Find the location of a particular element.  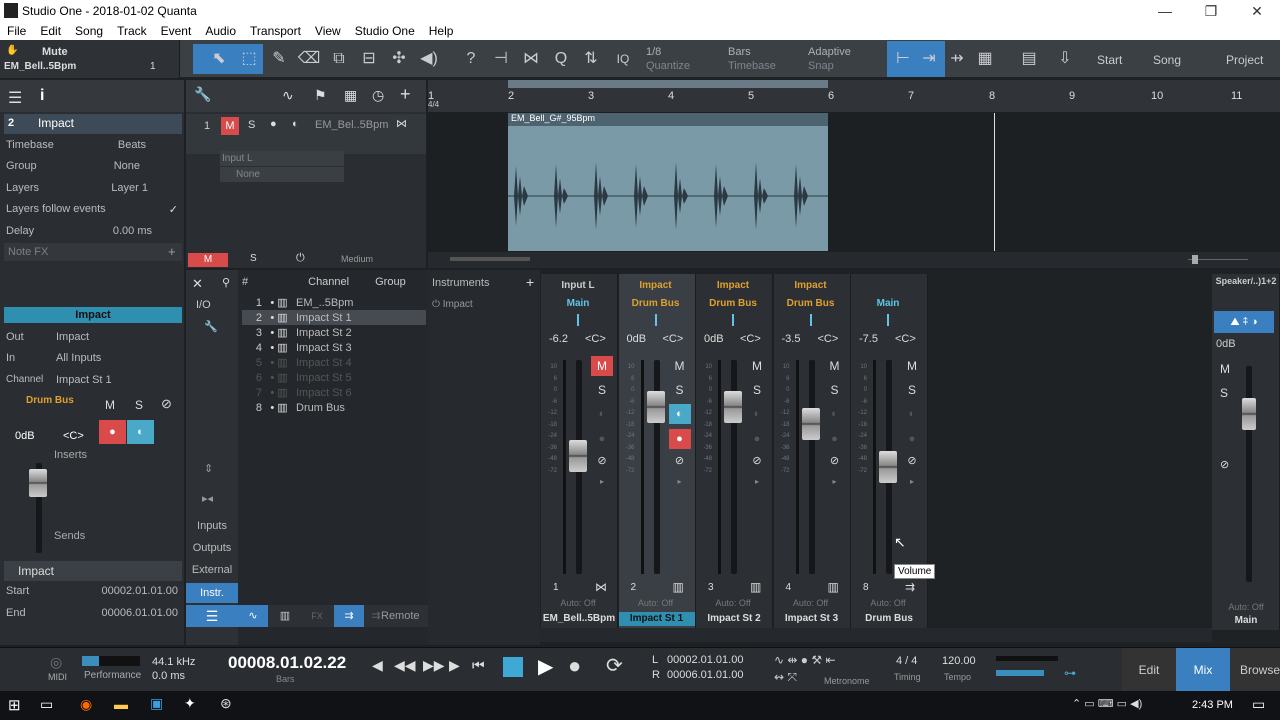

instrument-icon: ▥ is located at coordinates (285, 616).